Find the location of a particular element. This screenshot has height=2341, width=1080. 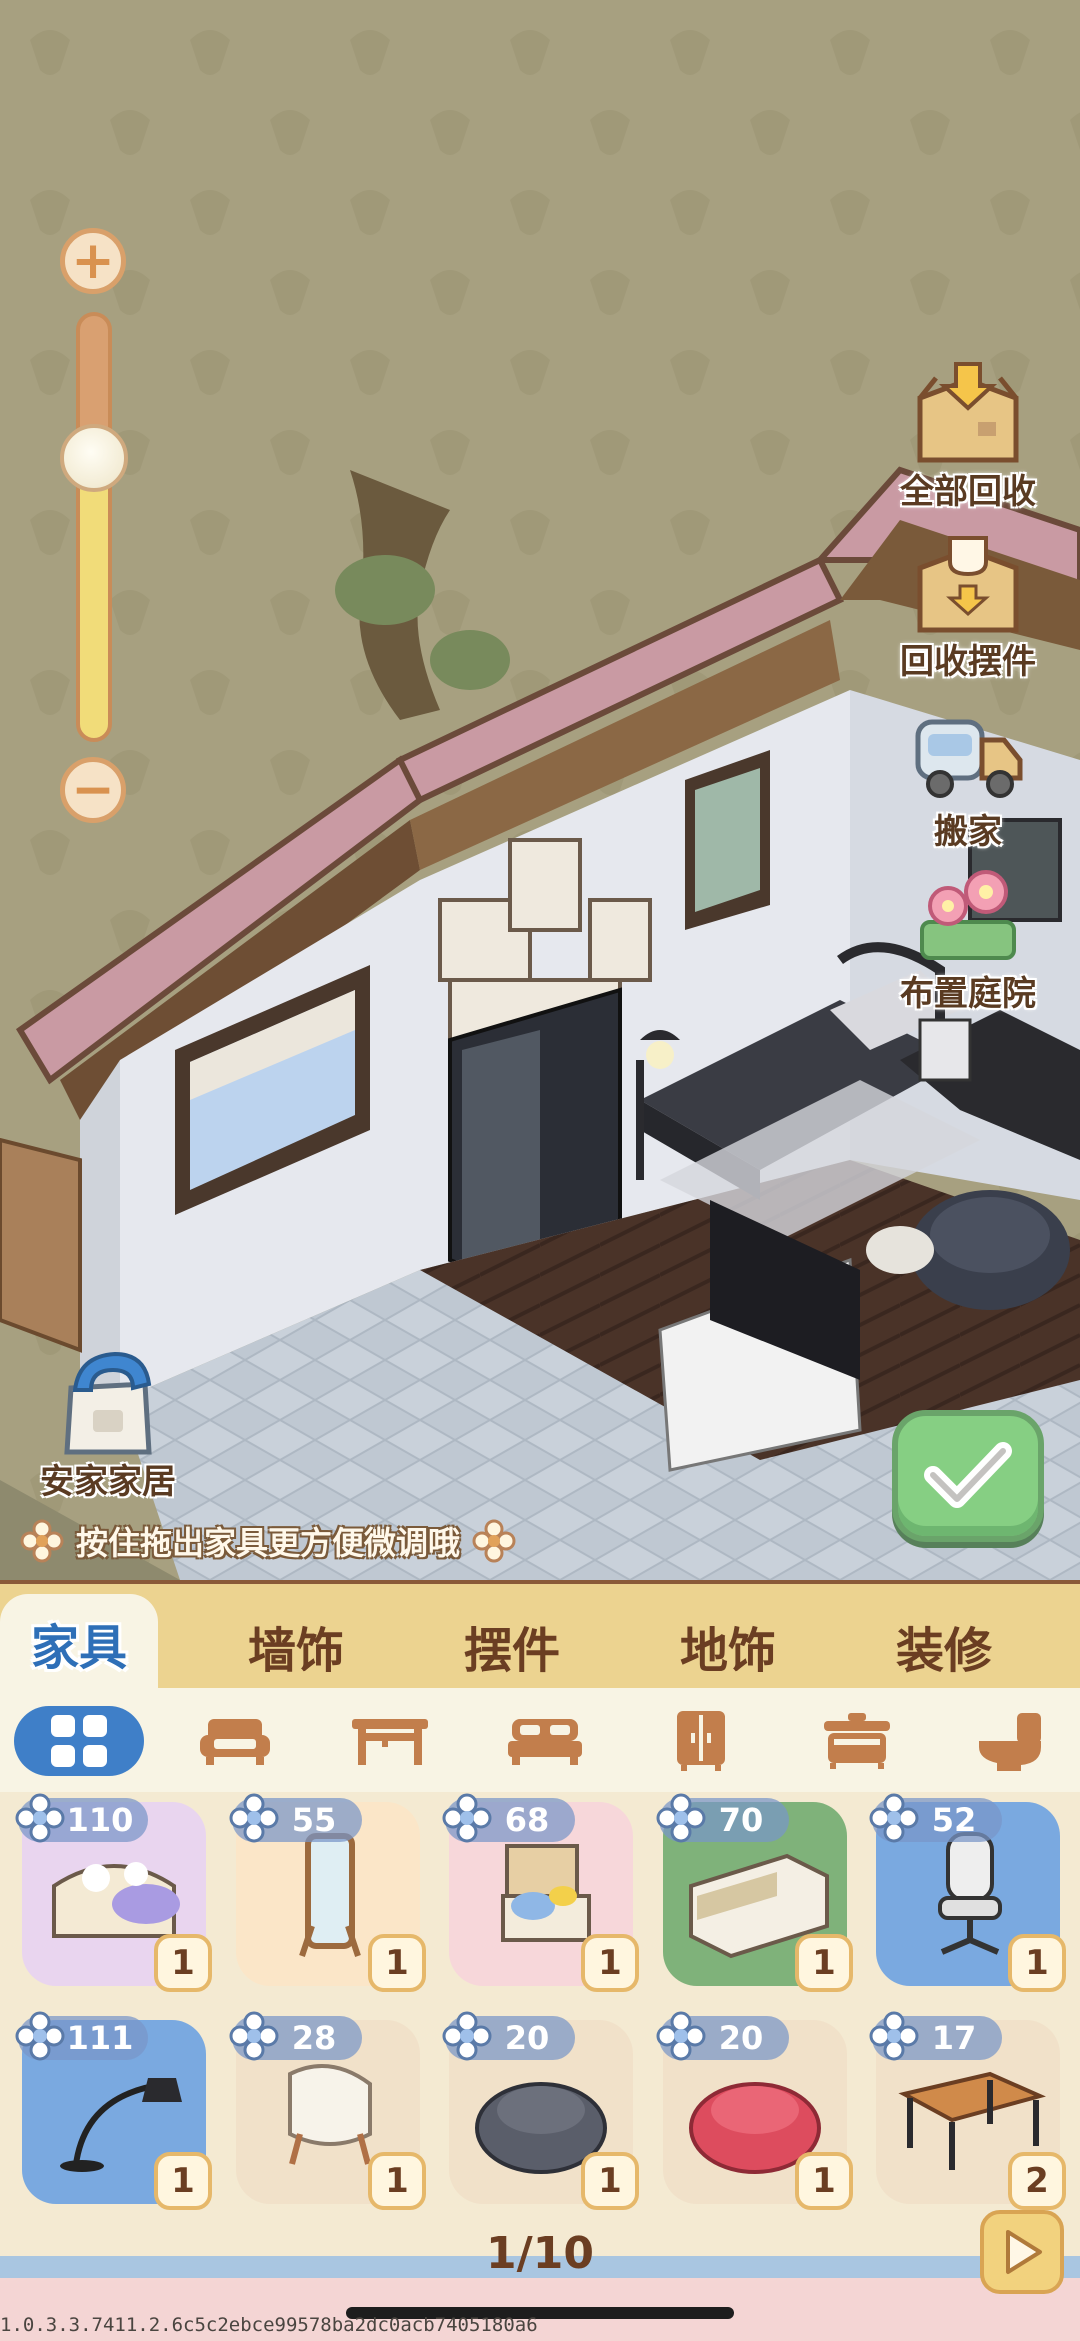

home-furniture-shop-label: 安家家居 is located at coordinates (108, 1482).